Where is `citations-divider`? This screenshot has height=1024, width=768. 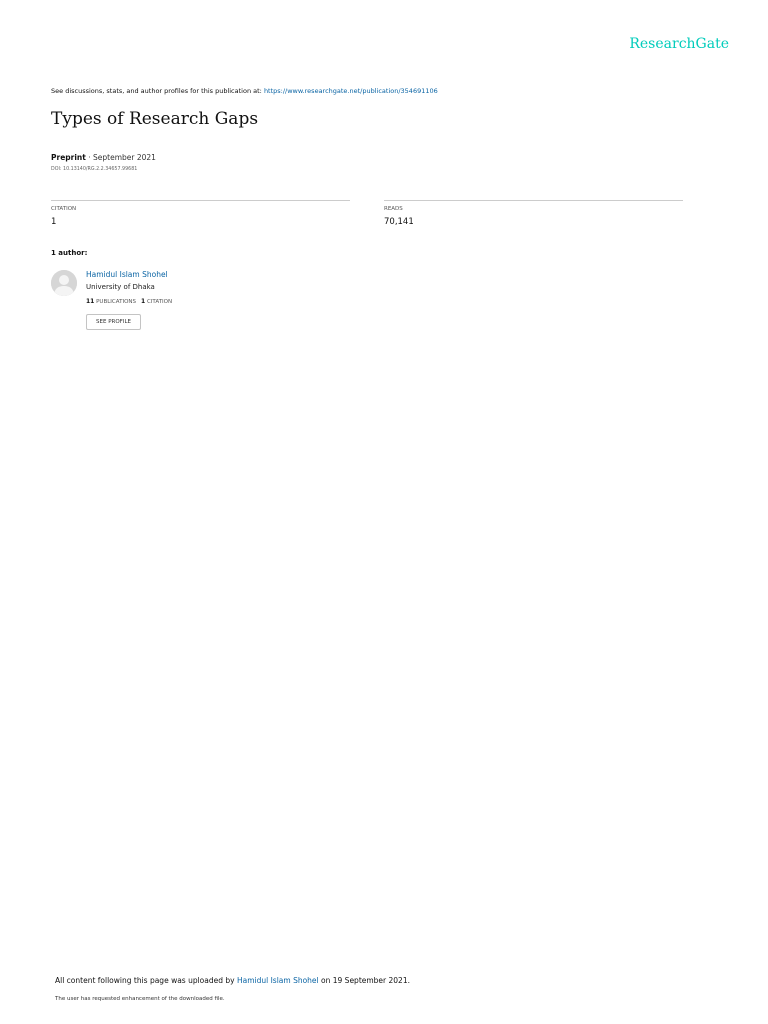 citations-divider is located at coordinates (200, 200).